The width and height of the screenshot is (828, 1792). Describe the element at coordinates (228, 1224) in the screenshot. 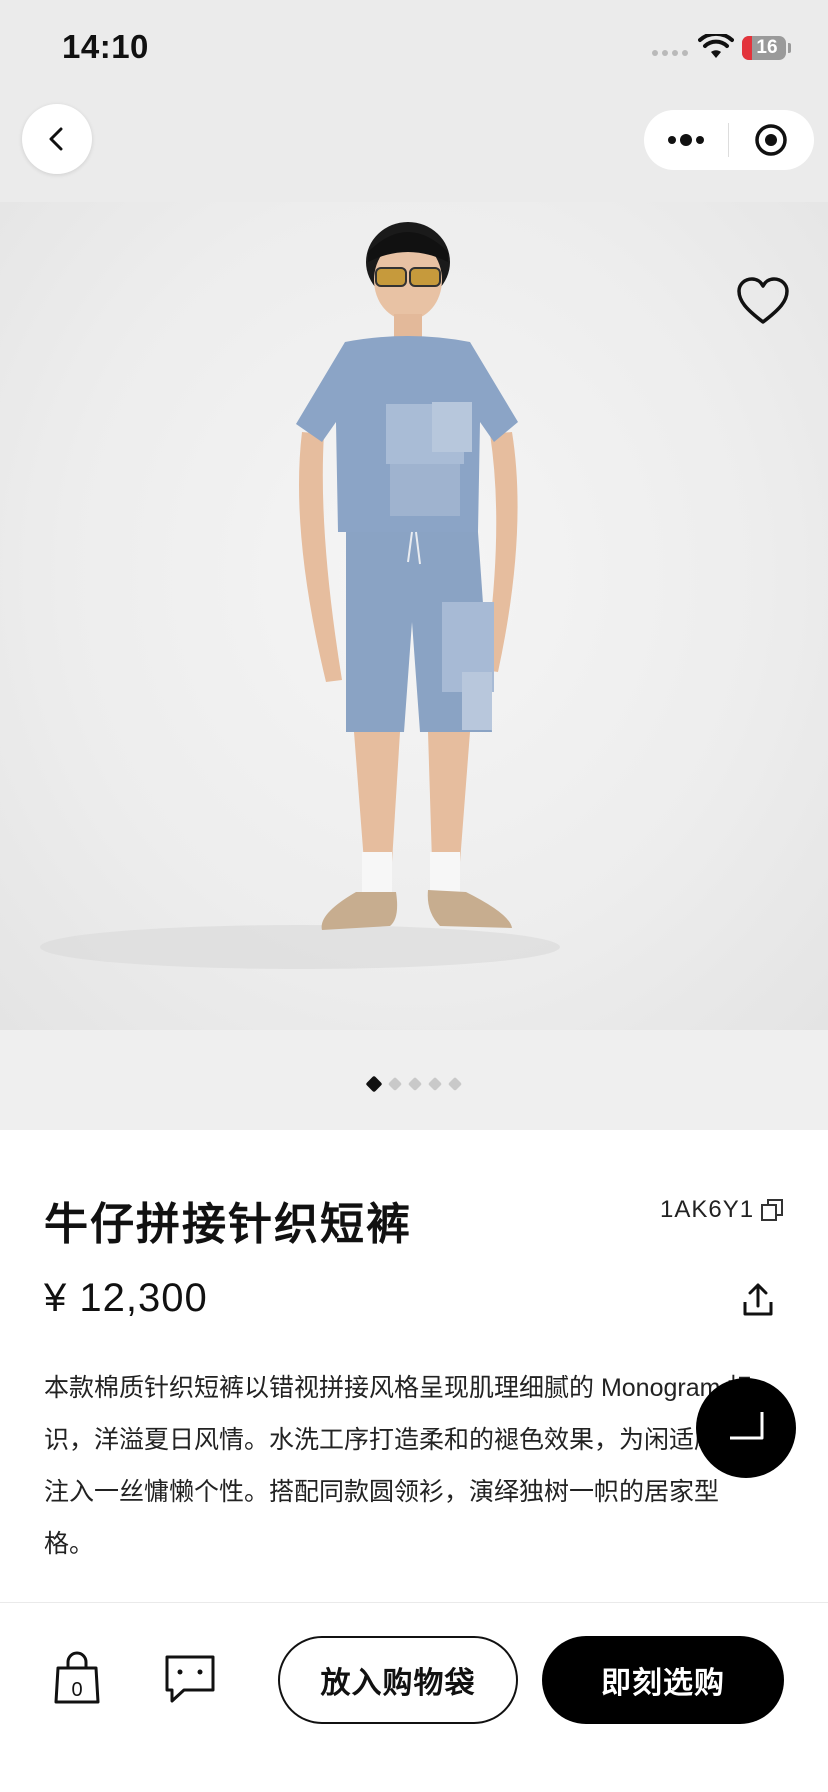

I see `product-title: 牛仔拼接针织短裤` at that location.